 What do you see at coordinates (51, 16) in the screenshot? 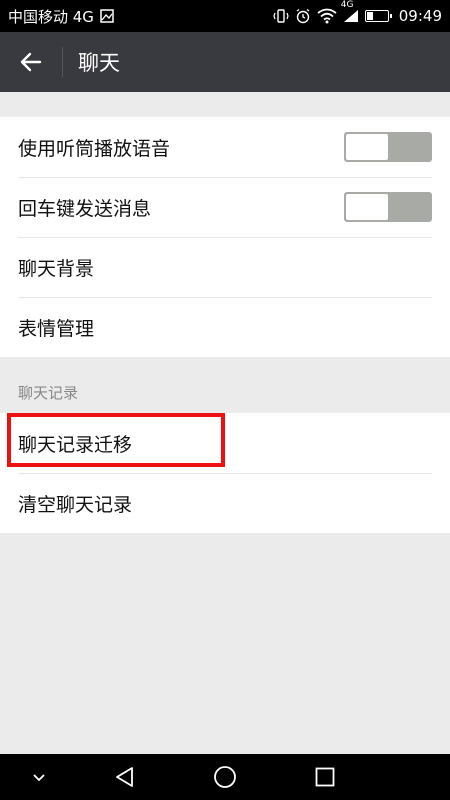
I see `carrier-text: 中国移动 4G` at bounding box center [51, 16].